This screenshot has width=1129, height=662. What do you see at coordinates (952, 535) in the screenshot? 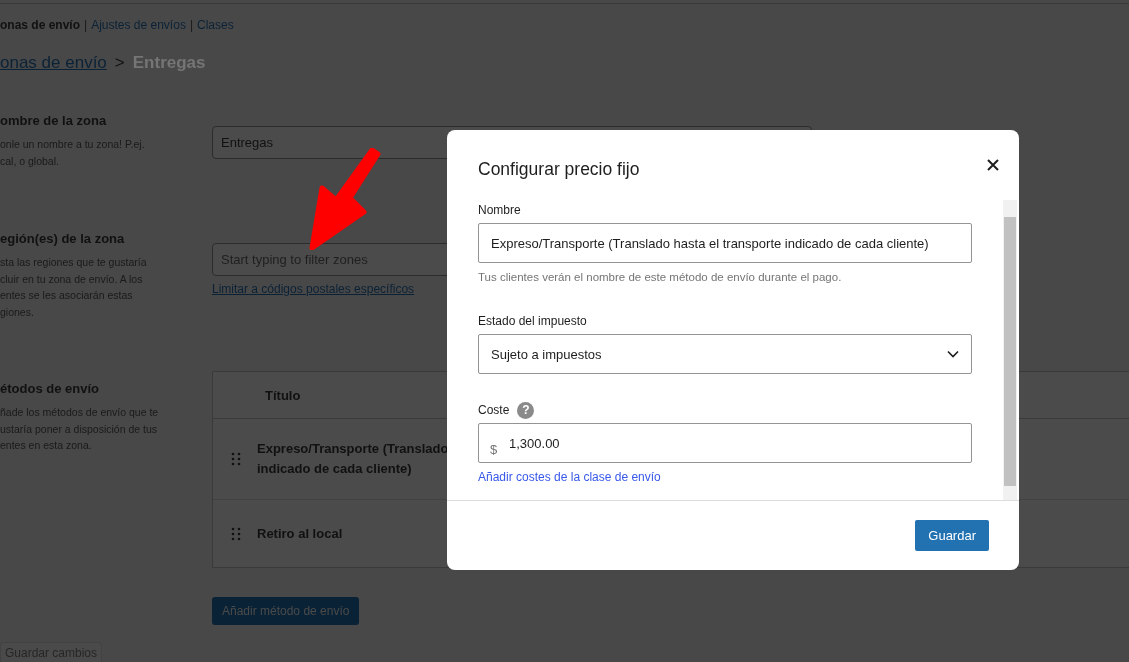
I see `save-button: Guardar` at bounding box center [952, 535].